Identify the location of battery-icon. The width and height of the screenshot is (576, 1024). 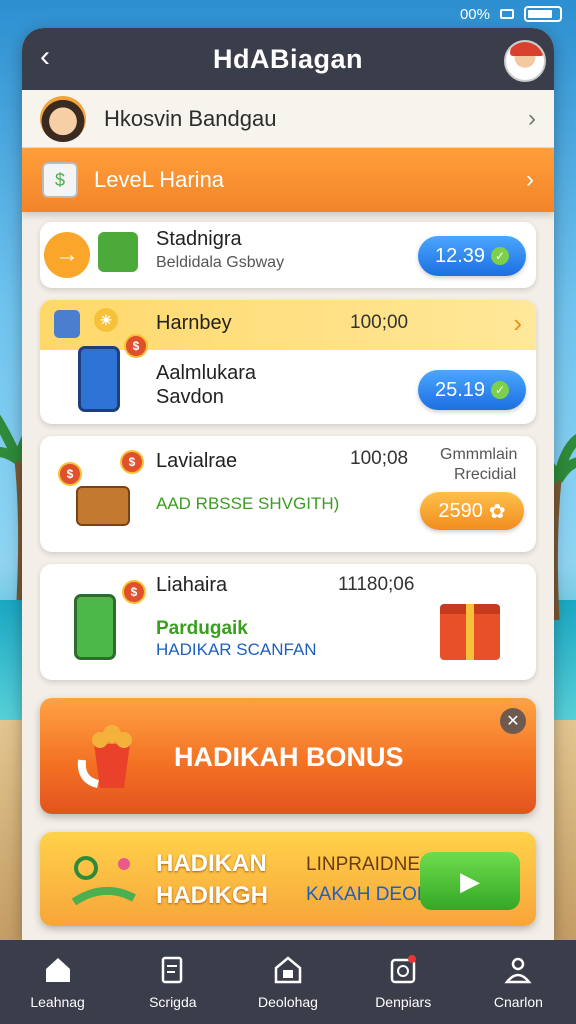
(543, 14).